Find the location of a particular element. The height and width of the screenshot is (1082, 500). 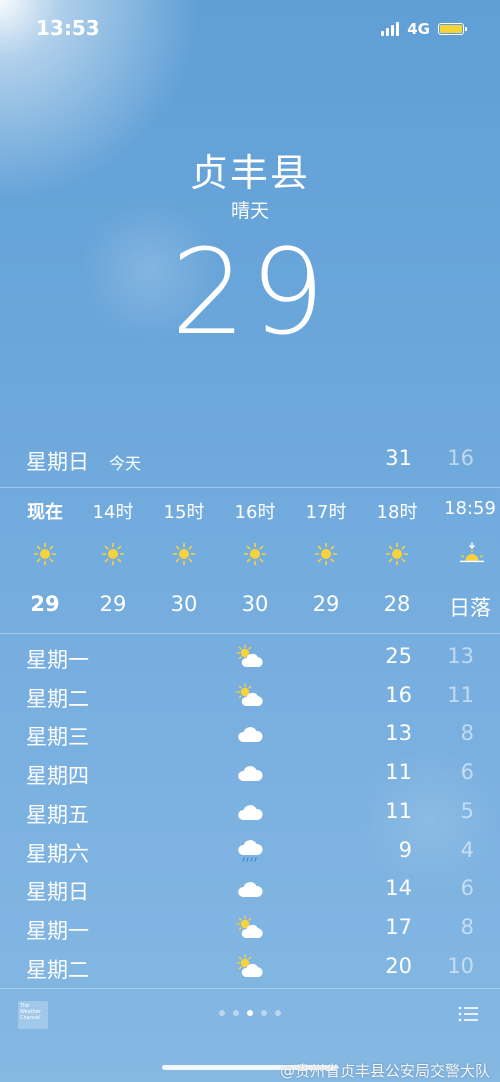

daily-row: 星期一 25 13 is located at coordinates (250, 657).